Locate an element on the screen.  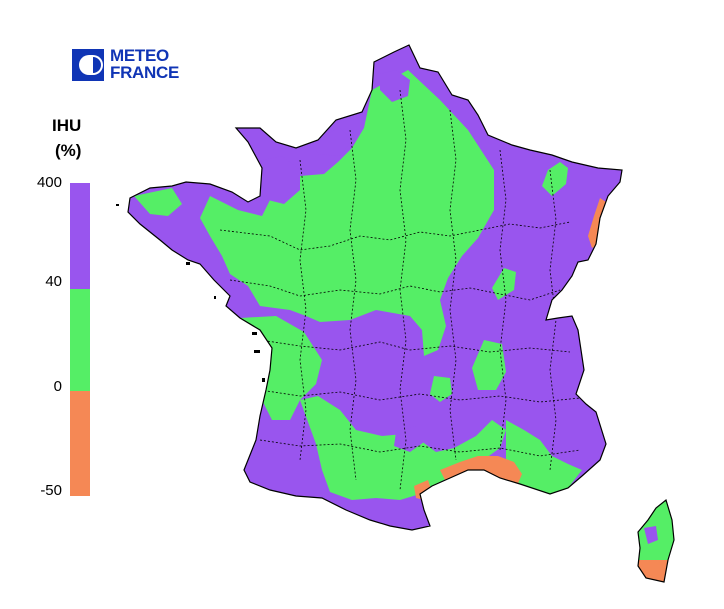
corsica-classes is located at coordinates (656, 541).